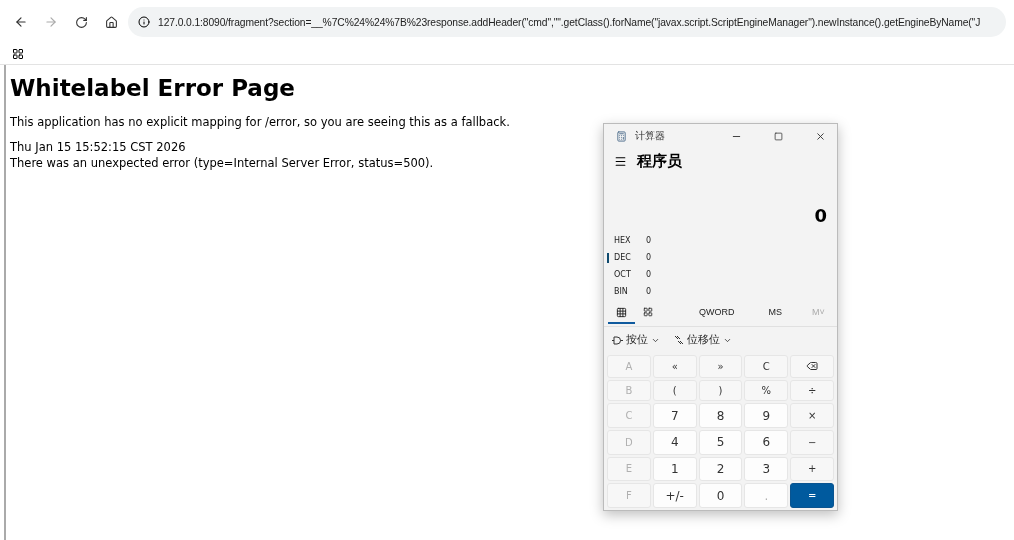  I want to click on info-icon, so click(144, 22).